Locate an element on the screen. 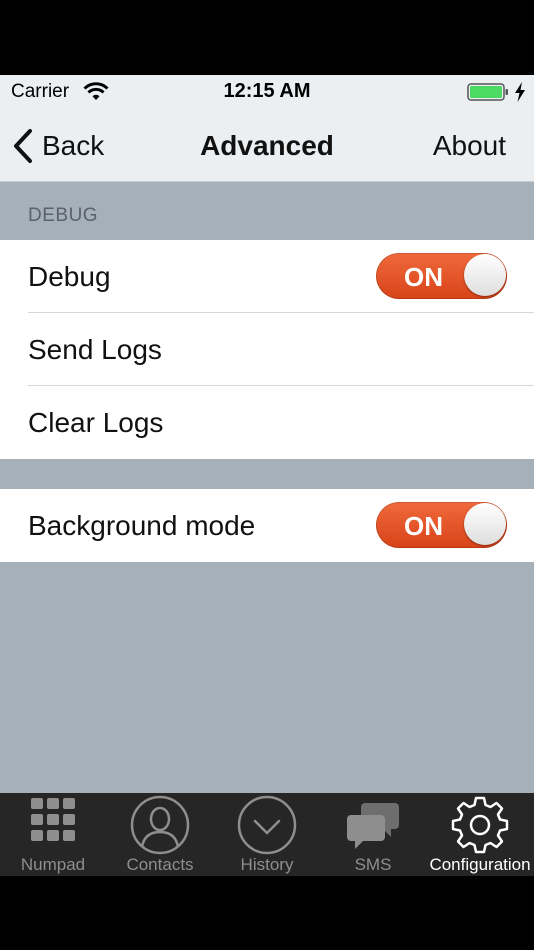  sms-icon is located at coordinates (373, 826).